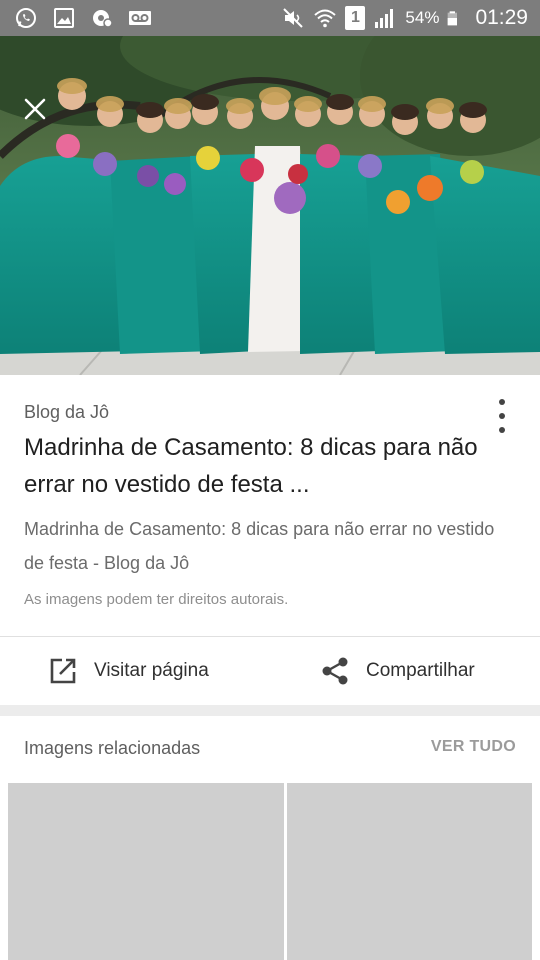  I want to click on open-in-new-icon, so click(63, 671).